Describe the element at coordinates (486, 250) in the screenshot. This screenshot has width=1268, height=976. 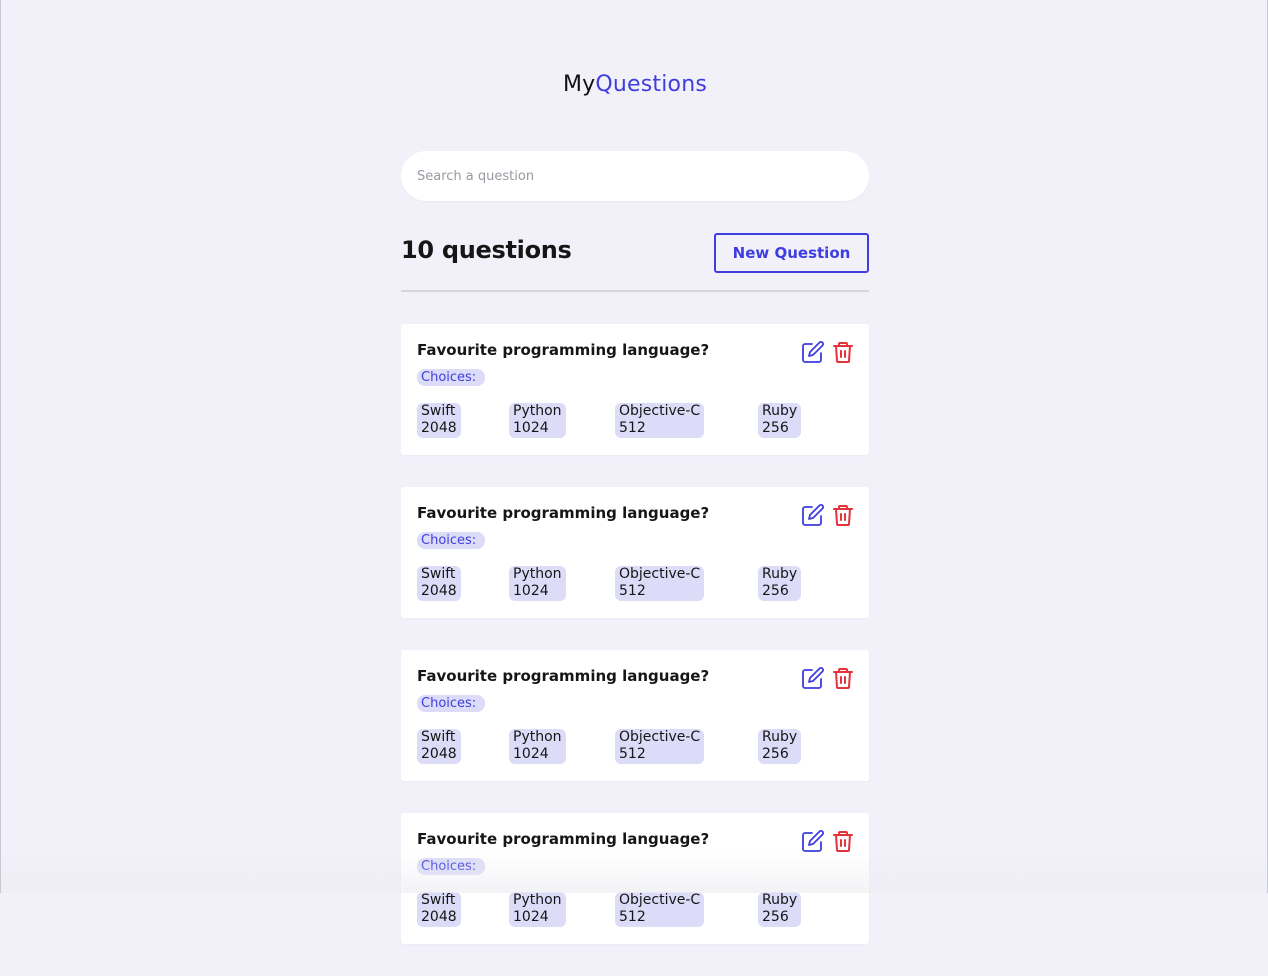
I see `question-count: 10 questions` at that location.